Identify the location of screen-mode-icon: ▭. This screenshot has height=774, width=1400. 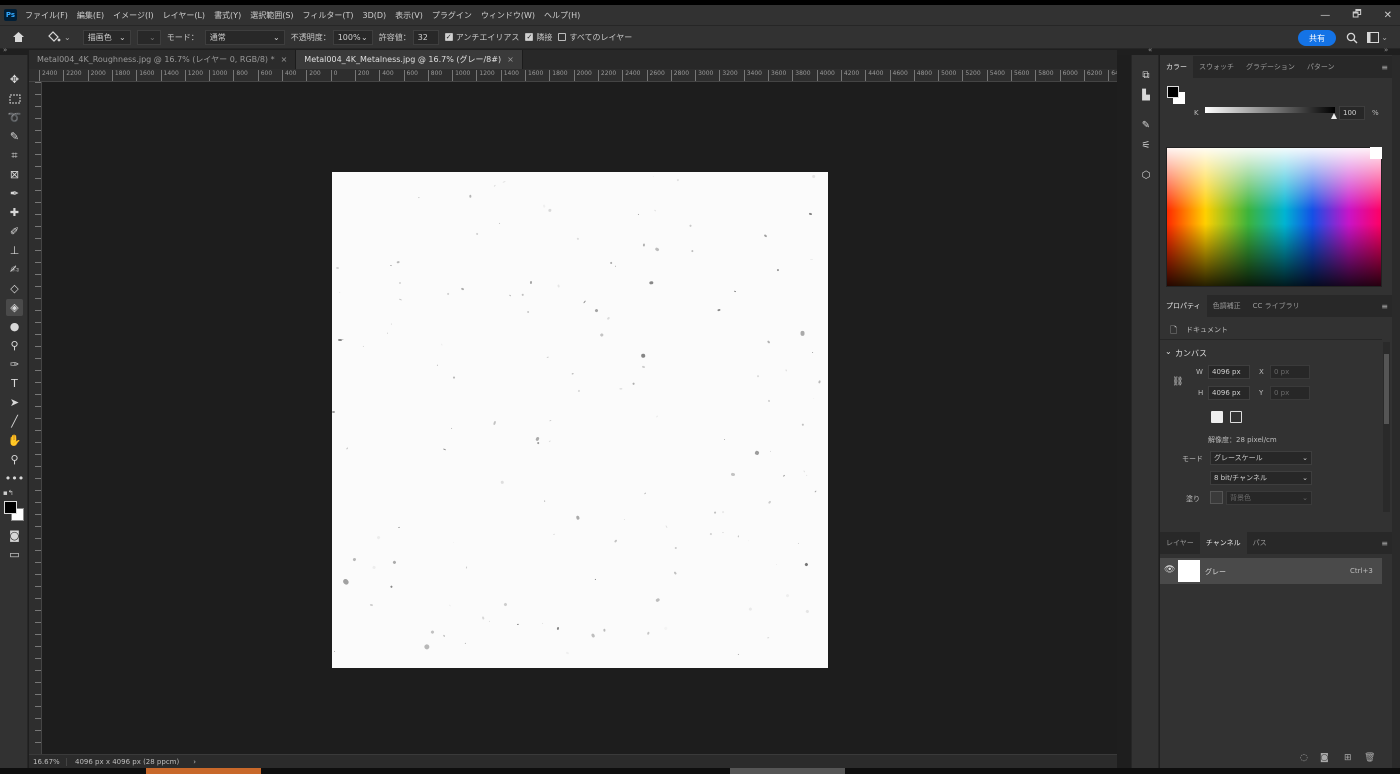
(14, 554).